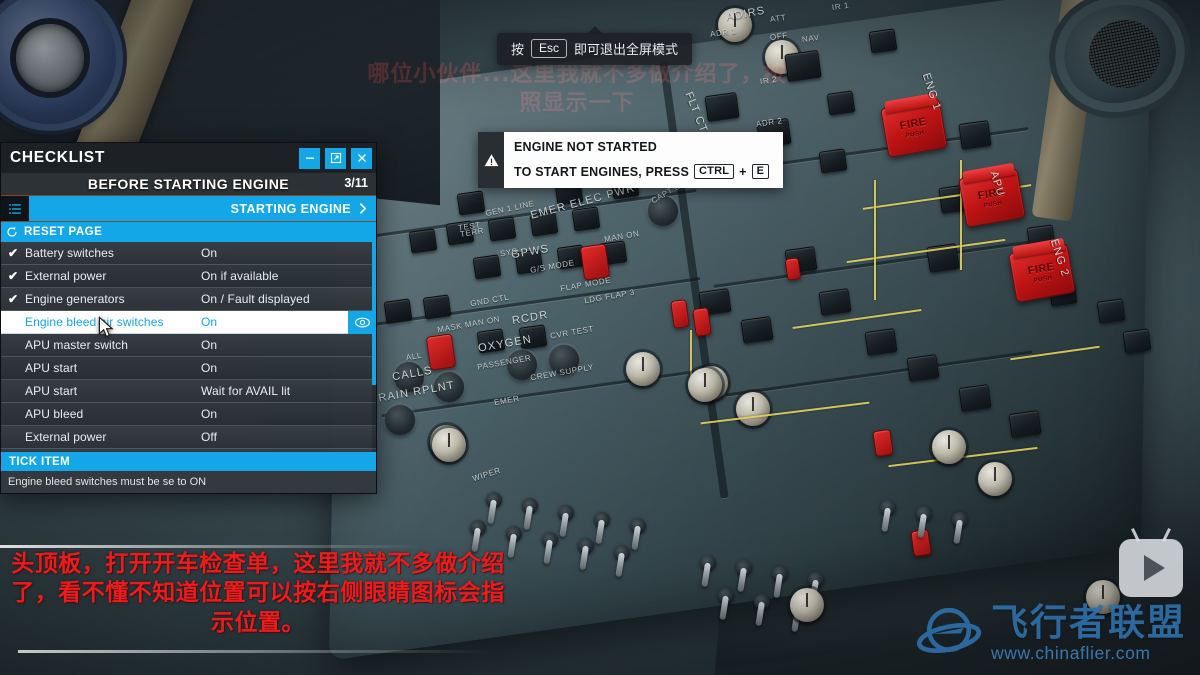 Image resolution: width=1200 pixels, height=675 pixels. Describe the element at coordinates (753, 409) in the screenshot. I see `panel-selector-knob` at that location.